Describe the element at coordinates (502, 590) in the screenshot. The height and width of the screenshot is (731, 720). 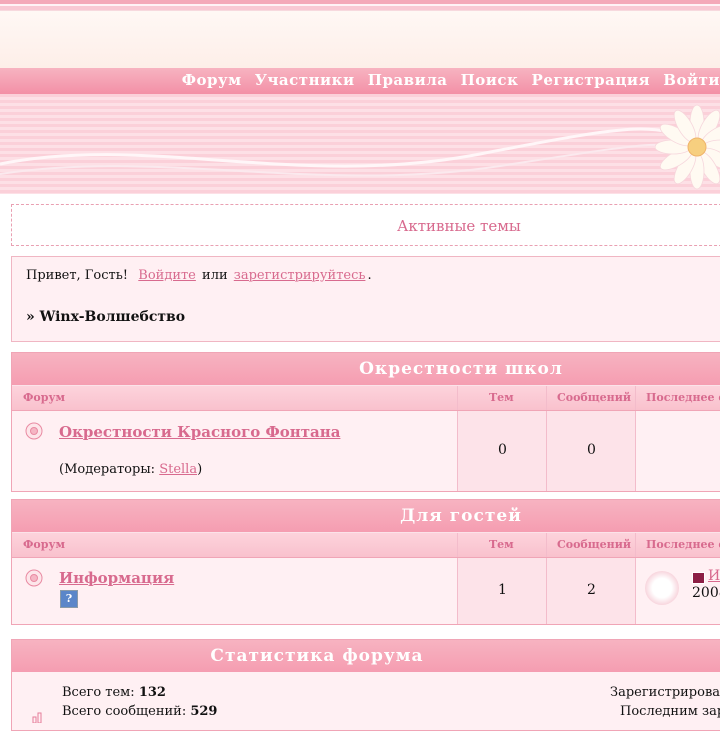
I see `topics-count: 1` at that location.